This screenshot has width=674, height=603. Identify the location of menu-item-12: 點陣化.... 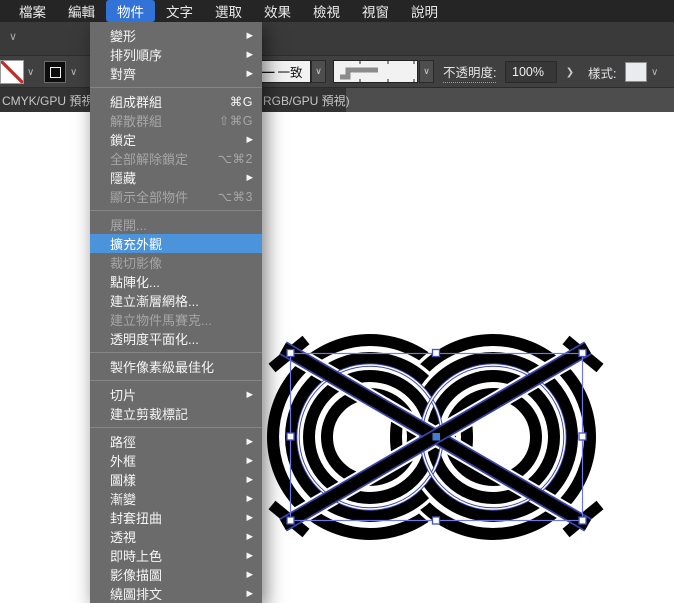
(176, 281).